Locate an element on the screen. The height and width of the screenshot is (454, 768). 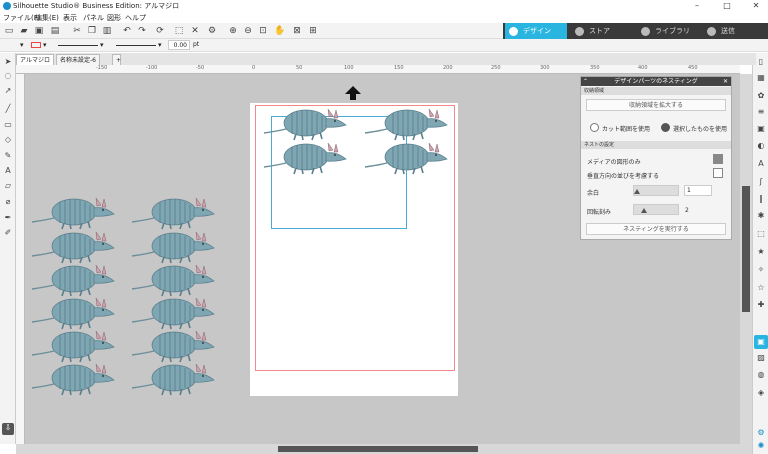
eraser-icon: ▱ is located at coordinates (8, 186).